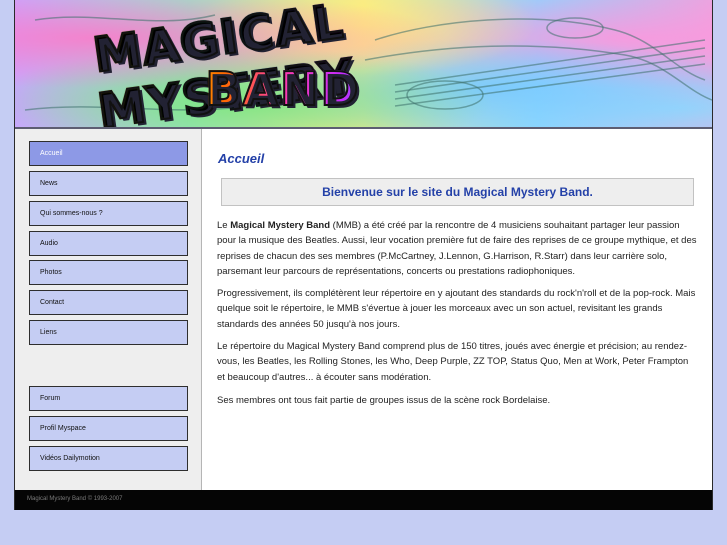 The height and width of the screenshot is (545, 727). I want to click on band-name: Magical Mystery Band, so click(280, 225).